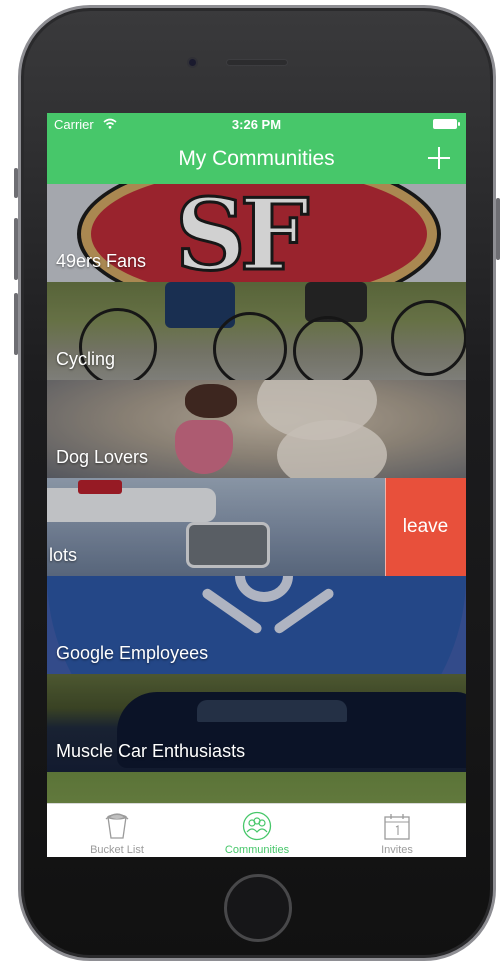  What do you see at coordinates (117, 826) in the screenshot?
I see `bucket-icon` at bounding box center [117, 826].